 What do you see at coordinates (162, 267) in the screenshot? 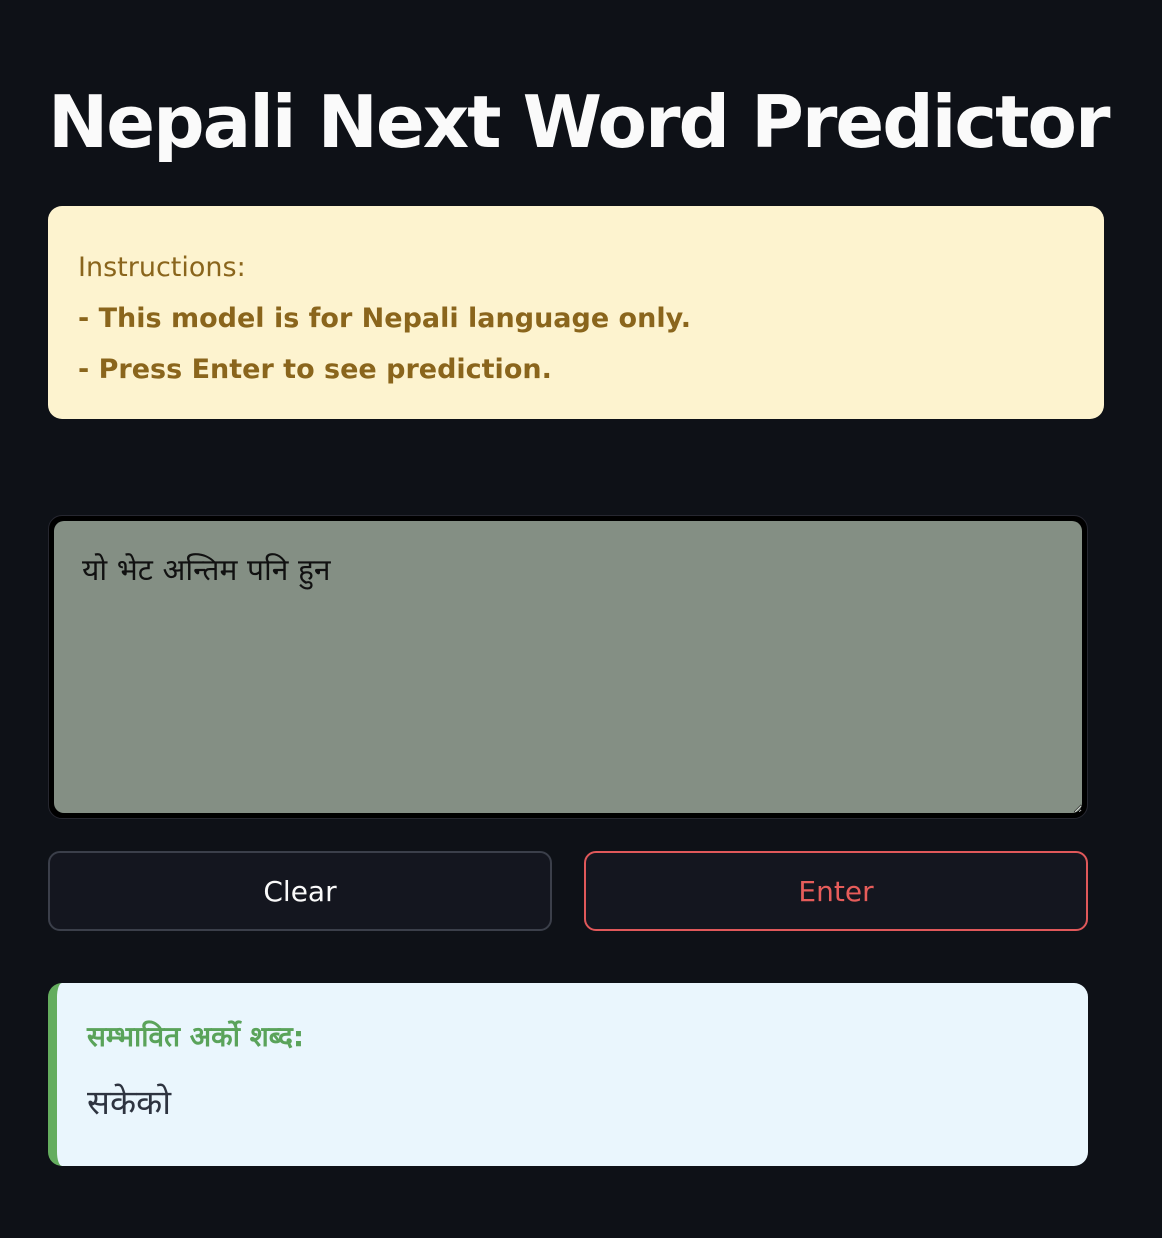
I see `instructions-heading: Instructions:` at bounding box center [162, 267].